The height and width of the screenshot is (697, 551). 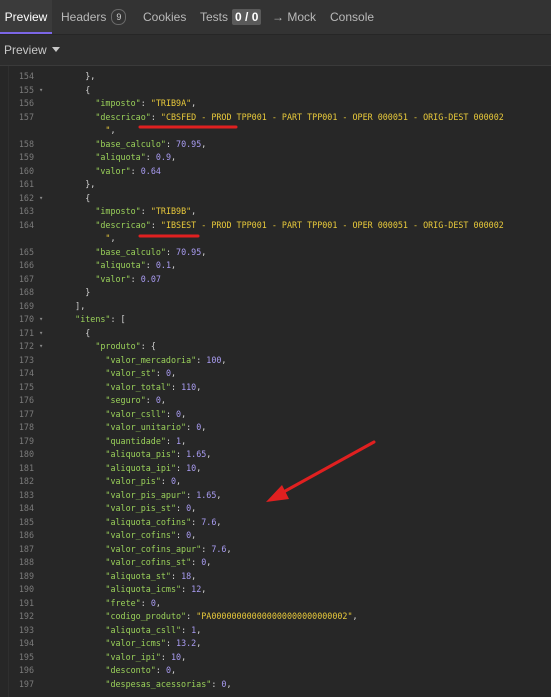 What do you see at coordinates (26, 197) in the screenshot?
I see `line-number: 162` at bounding box center [26, 197].